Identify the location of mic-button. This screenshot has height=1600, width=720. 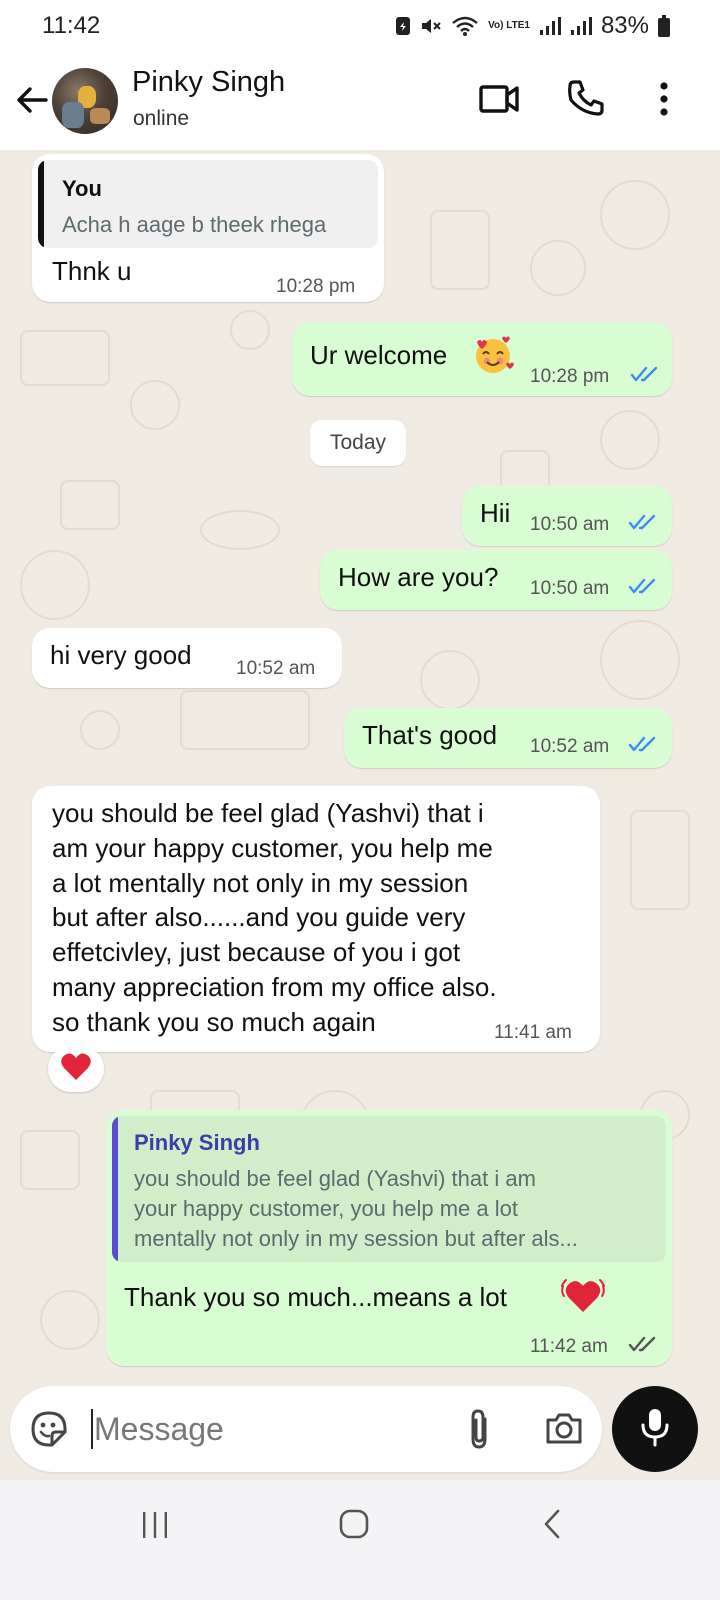
(655, 1429).